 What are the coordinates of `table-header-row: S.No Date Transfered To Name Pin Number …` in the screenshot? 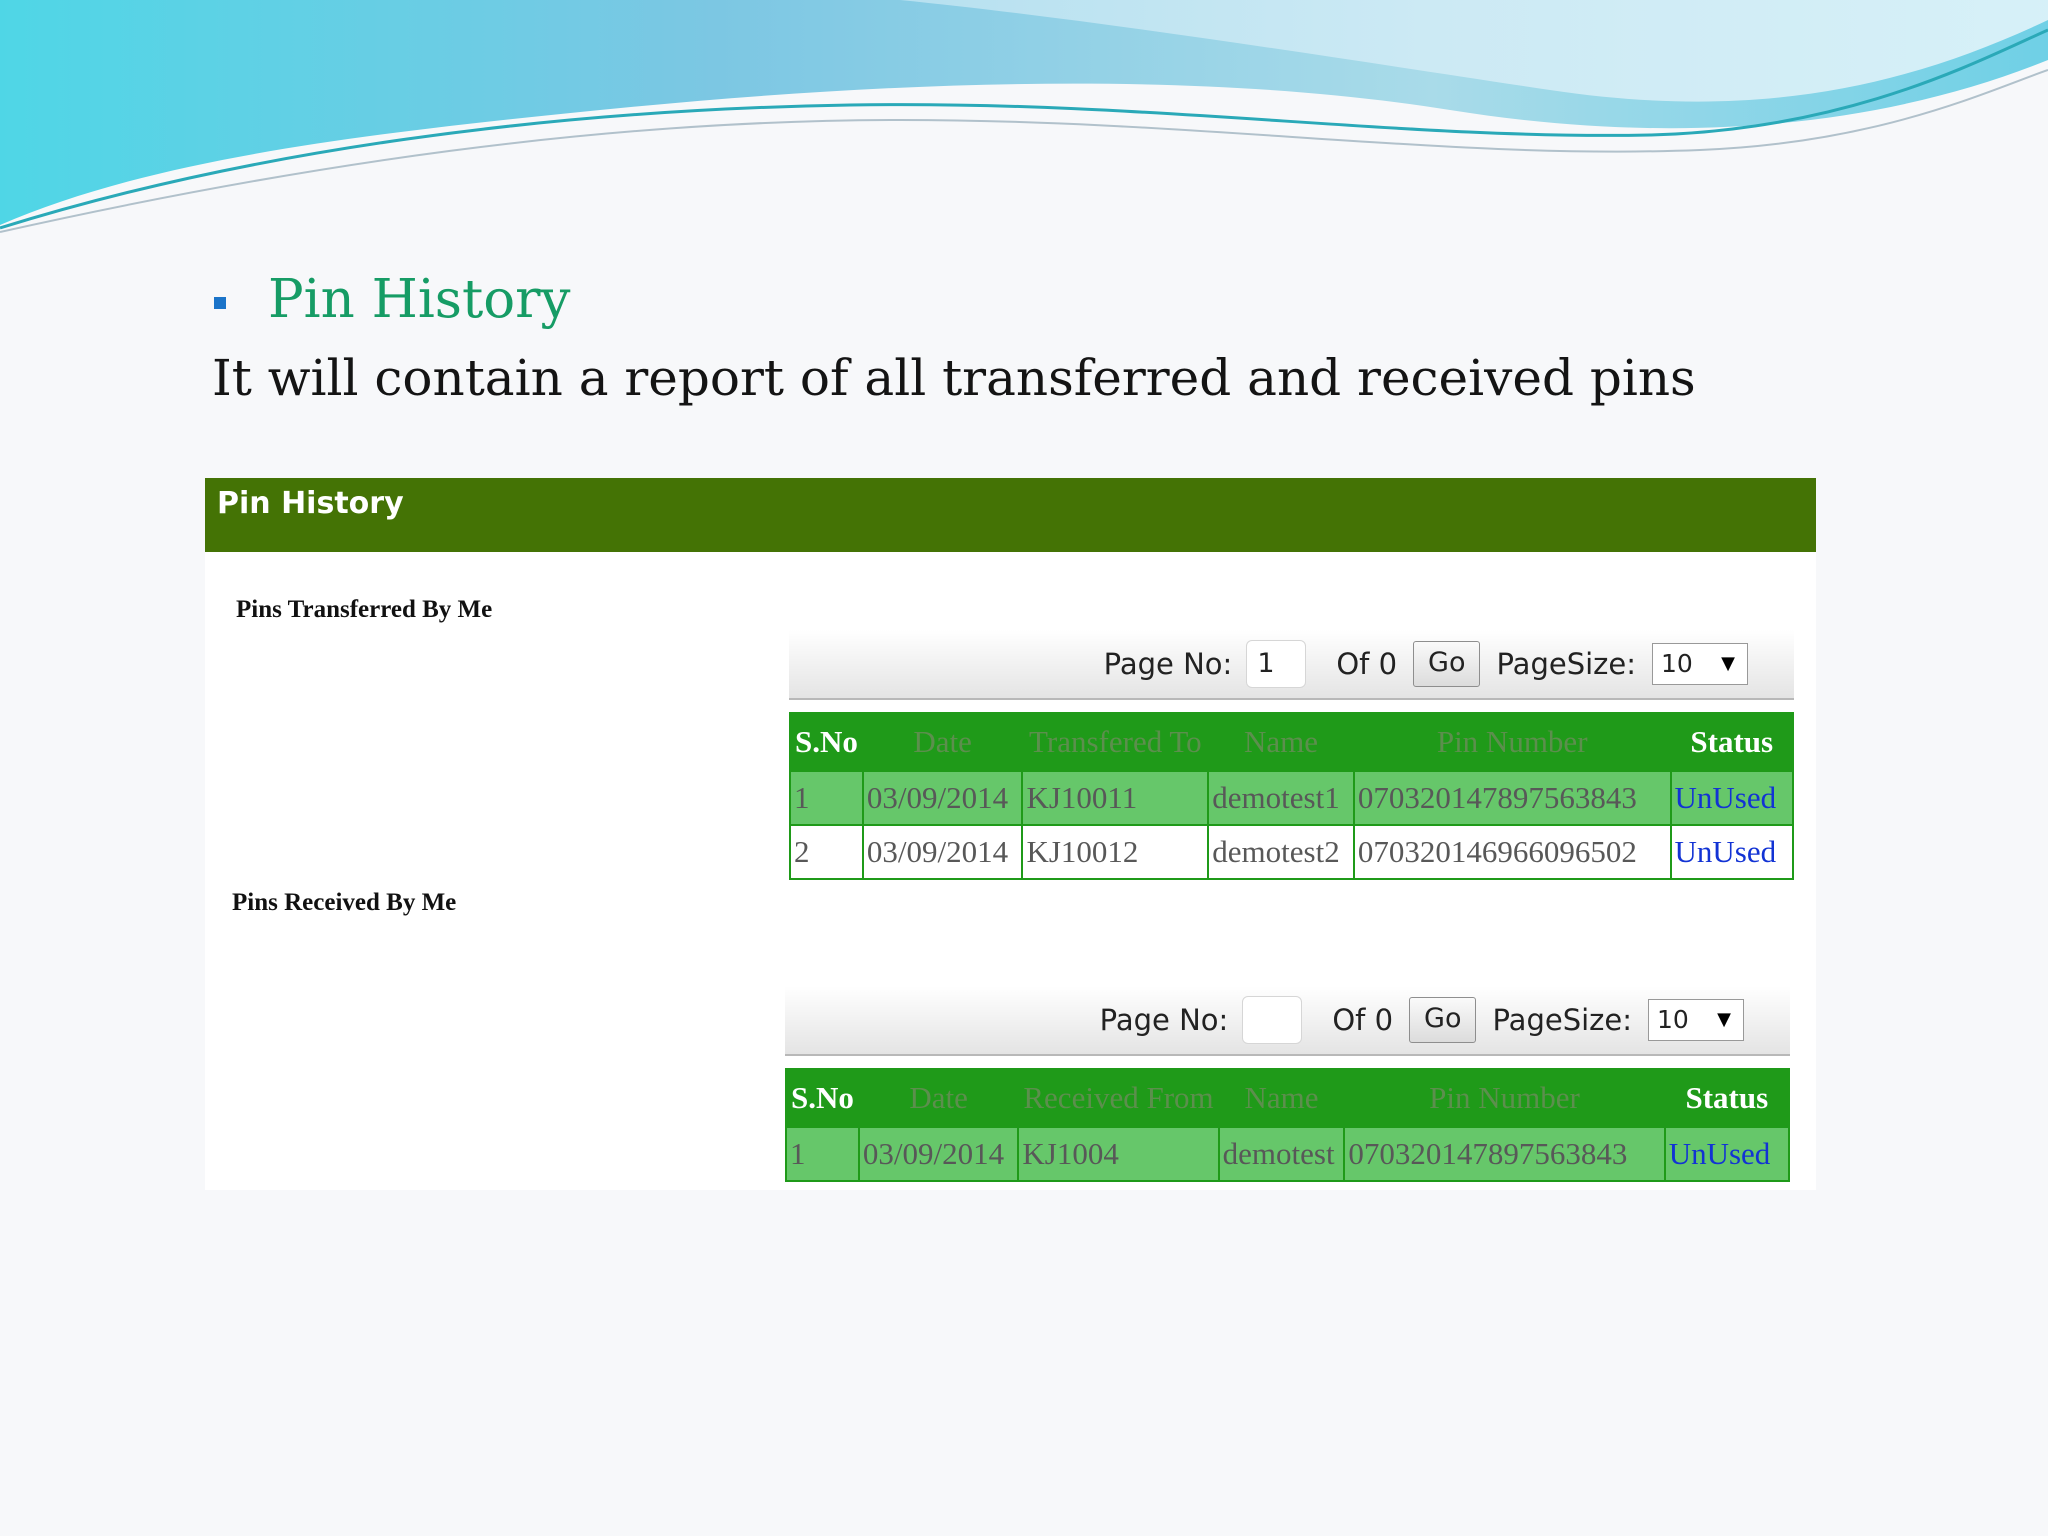 It's located at (1292, 742).